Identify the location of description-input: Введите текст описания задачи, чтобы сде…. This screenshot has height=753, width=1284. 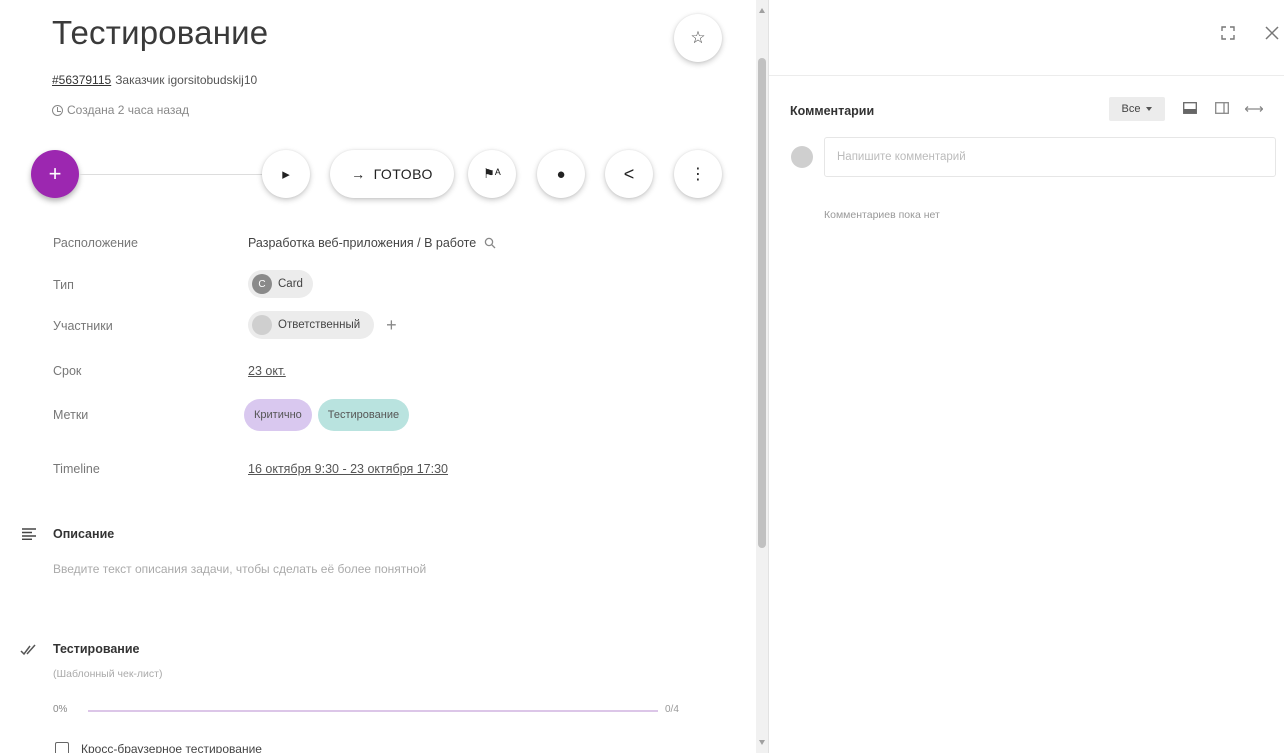
(239, 569).